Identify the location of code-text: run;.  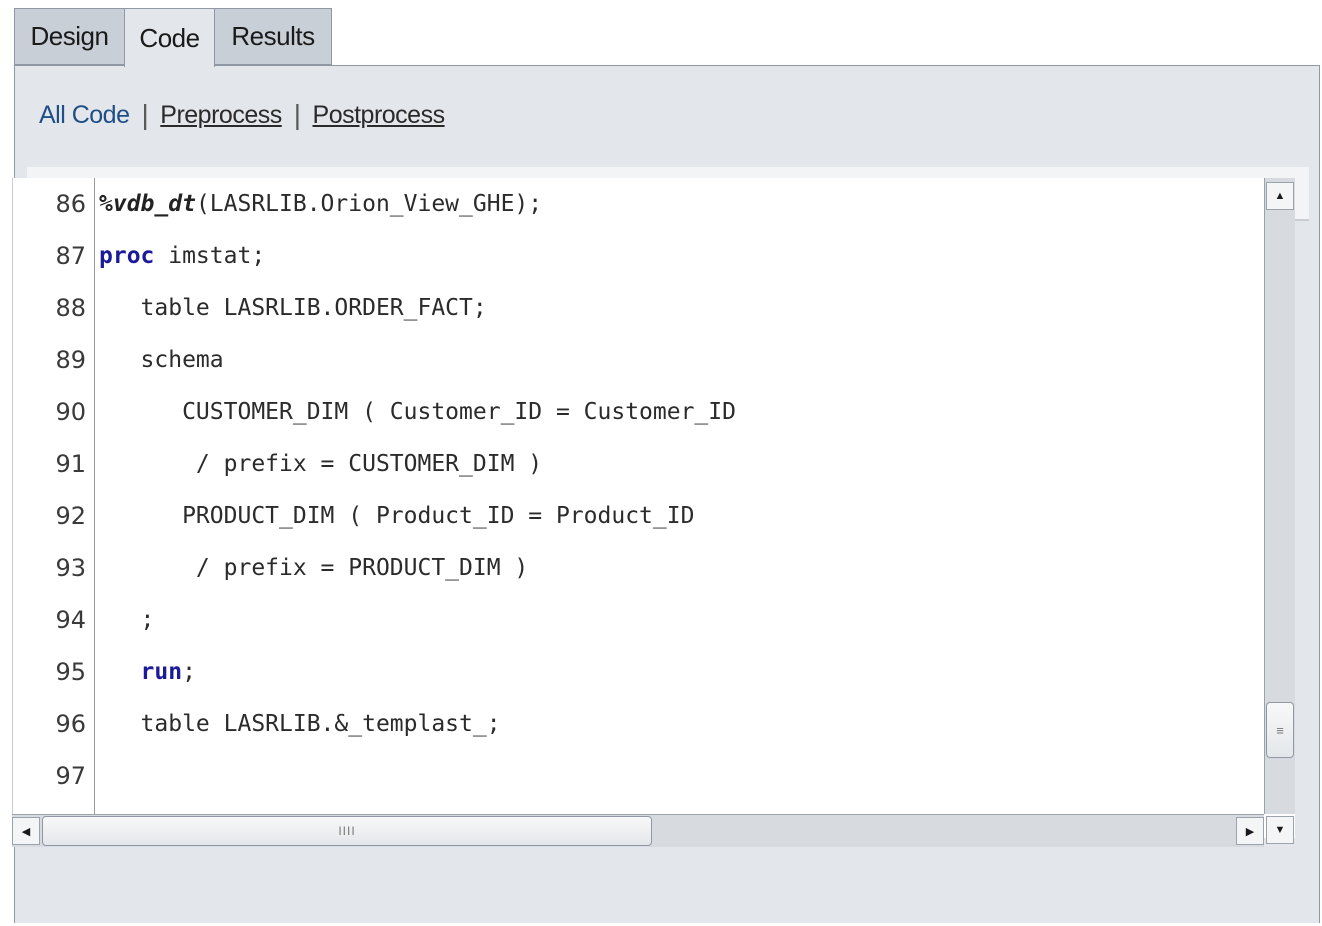
(168, 672).